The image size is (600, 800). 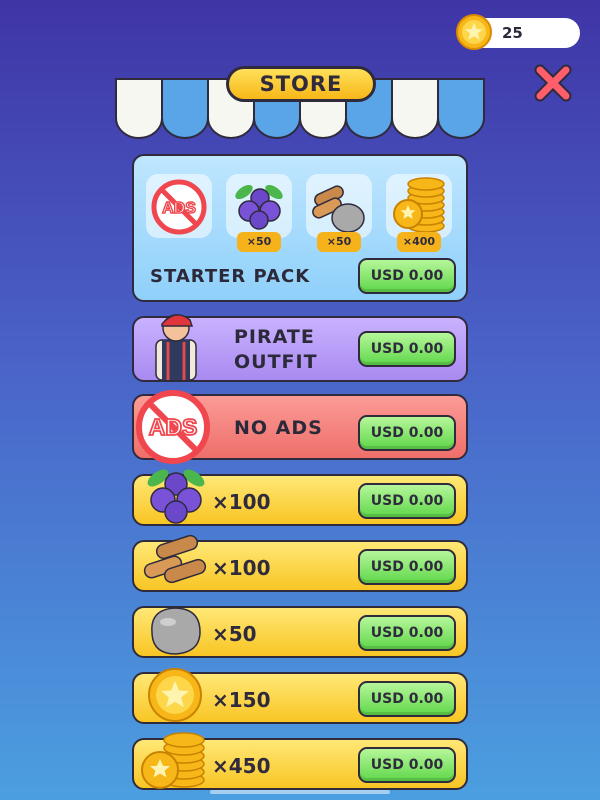 I want to click on coin-stack-offer-card: ×450 USD 0.00, so click(x=300, y=761).